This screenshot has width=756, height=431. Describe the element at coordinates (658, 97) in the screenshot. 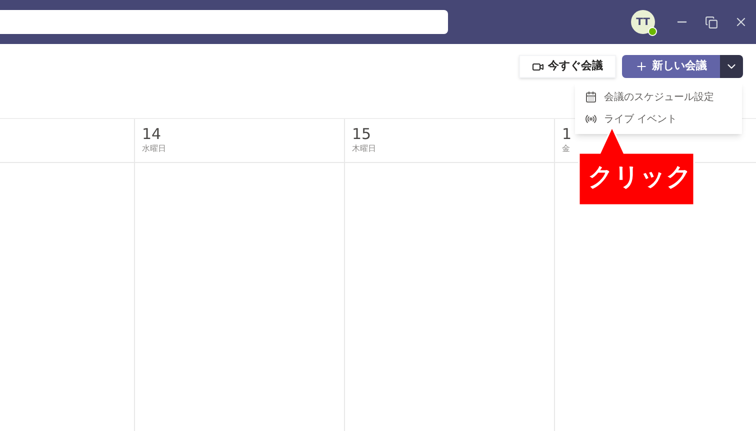

I see `menu-item: 会議のスケジュール設定` at that location.